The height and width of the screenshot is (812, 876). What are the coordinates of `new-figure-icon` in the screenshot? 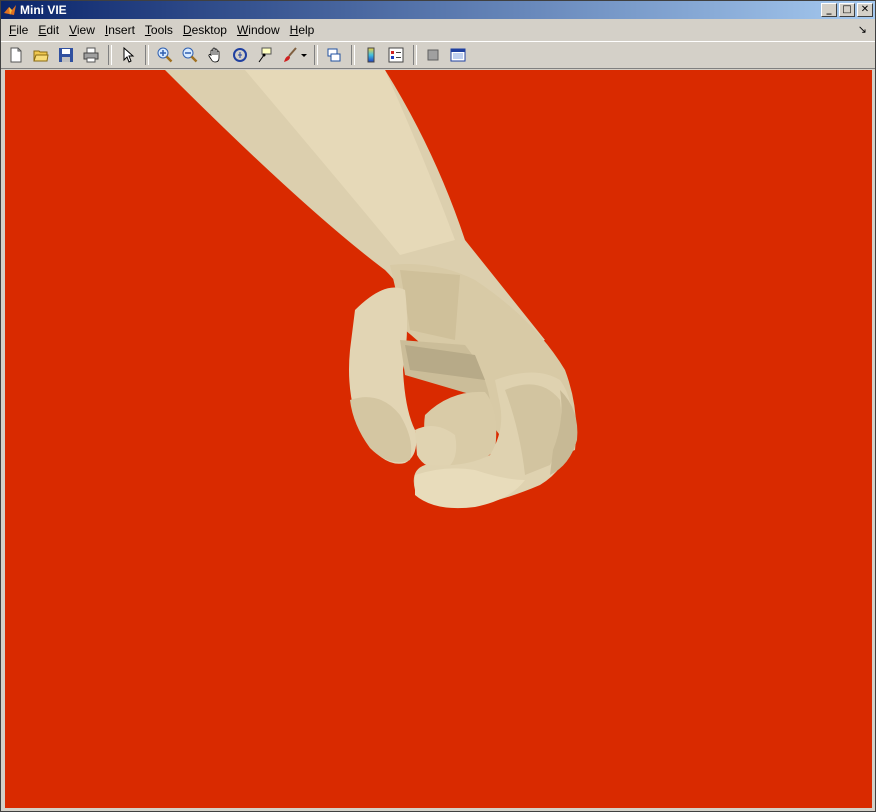 It's located at (16, 55).